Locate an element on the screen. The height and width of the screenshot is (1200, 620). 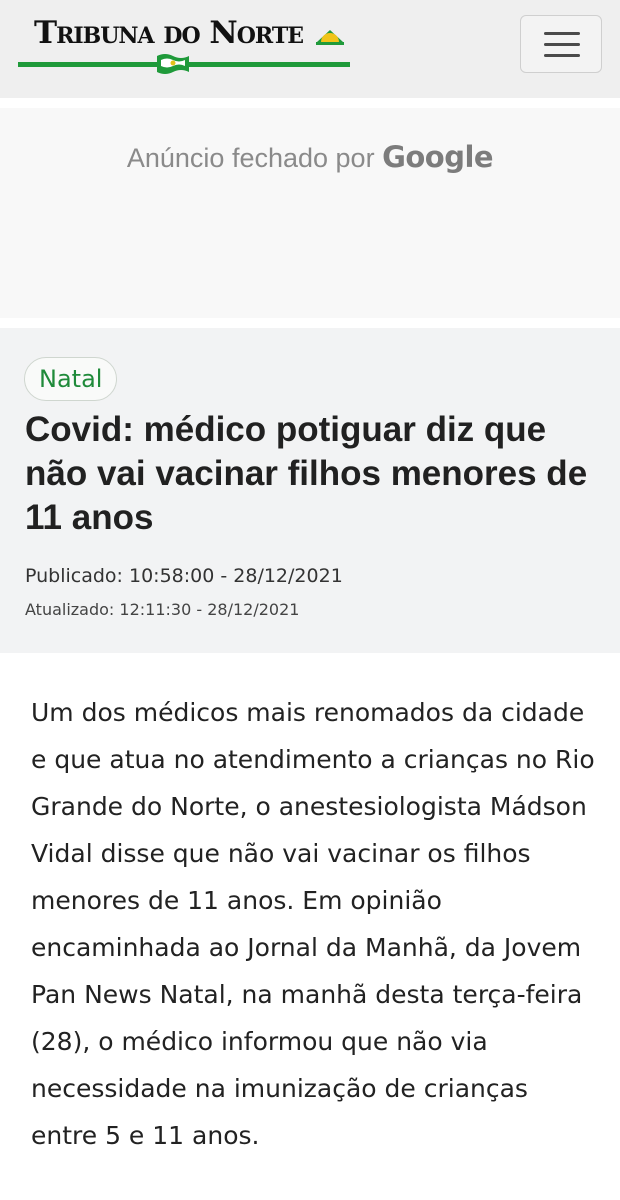
category-tag: Natal is located at coordinates (71, 379).